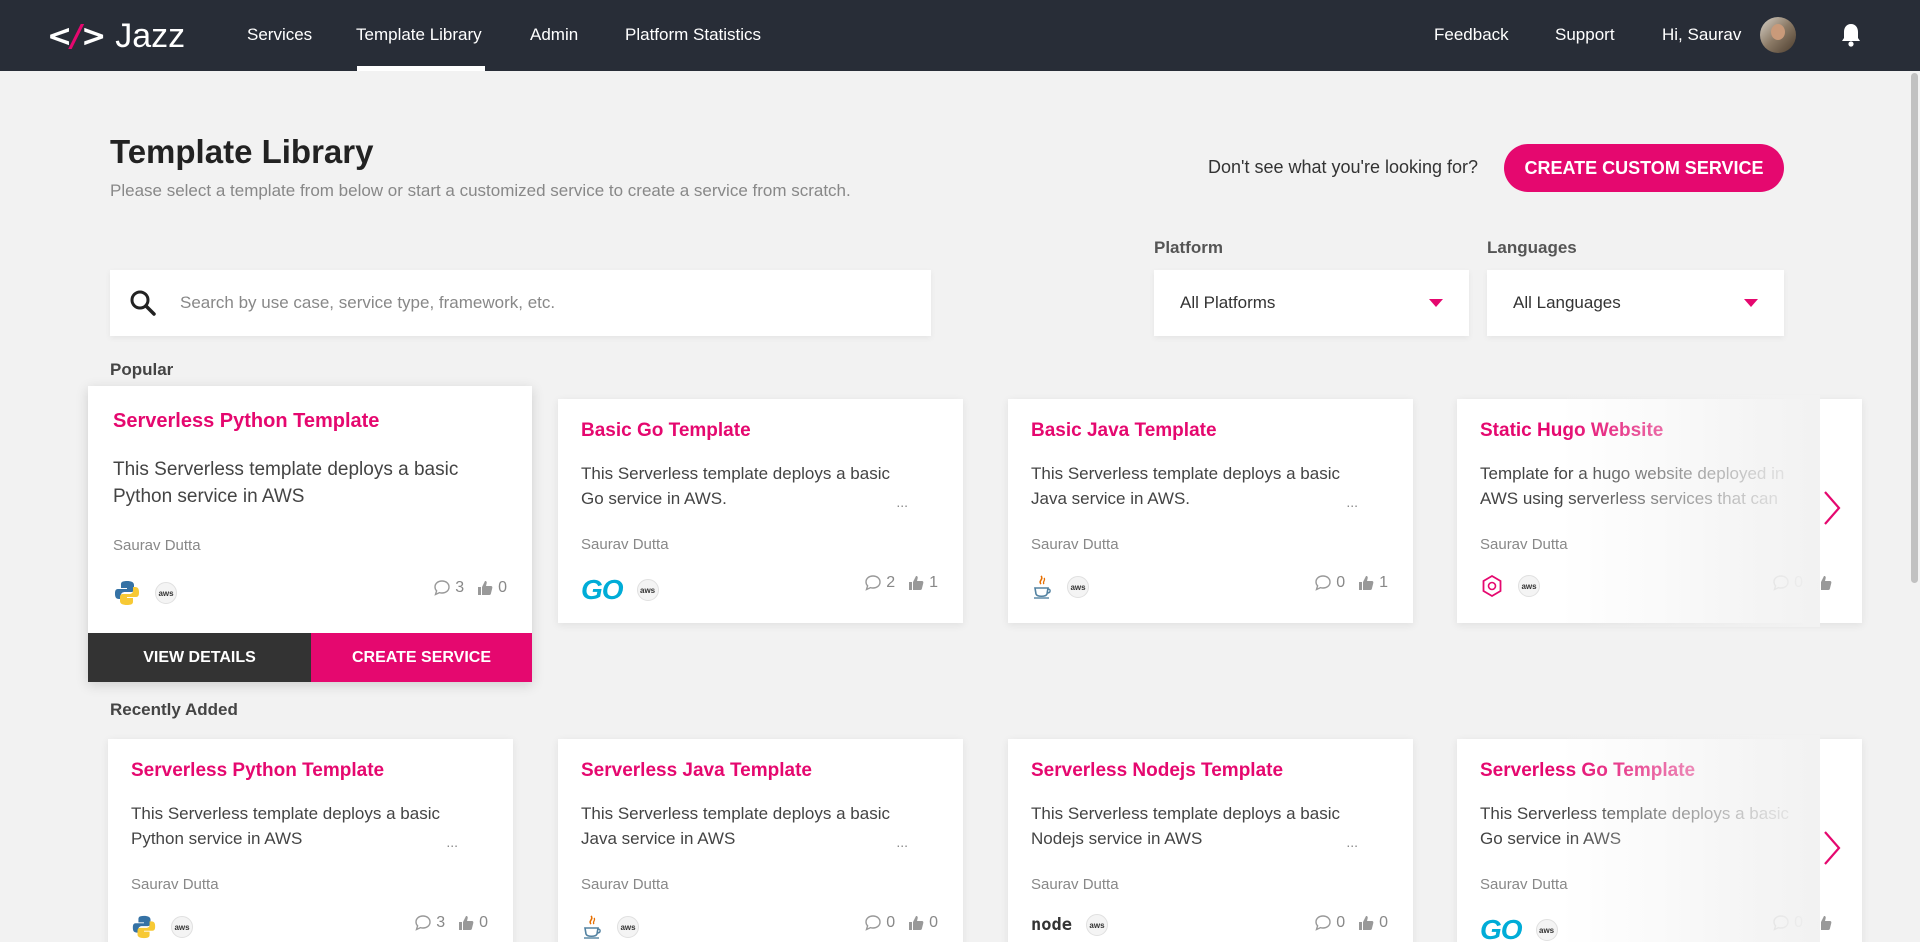 The width and height of the screenshot is (1920, 942). What do you see at coordinates (421, 68) in the screenshot?
I see `active-tab-indicator` at bounding box center [421, 68].